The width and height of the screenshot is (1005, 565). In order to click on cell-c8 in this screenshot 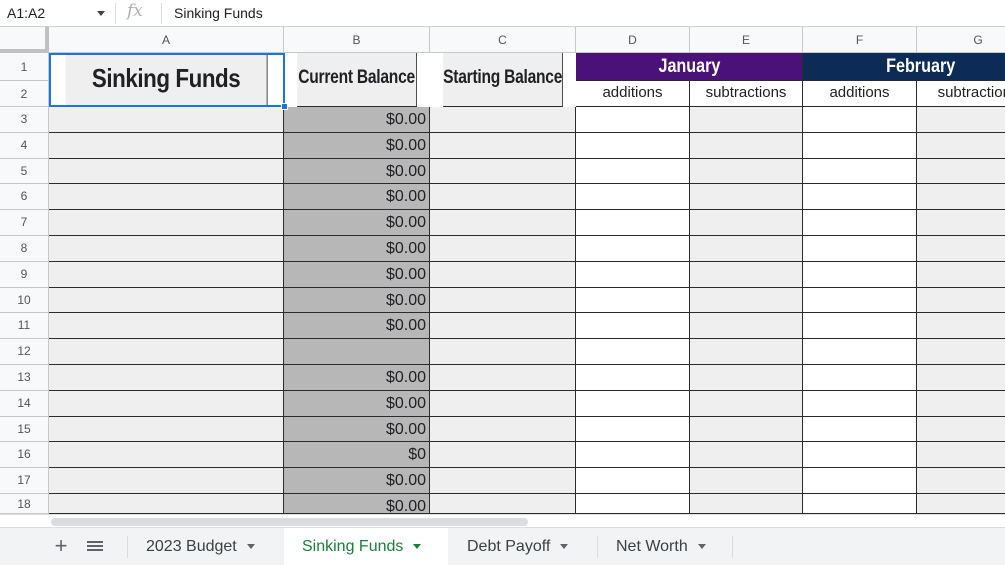, I will do `click(503, 249)`.